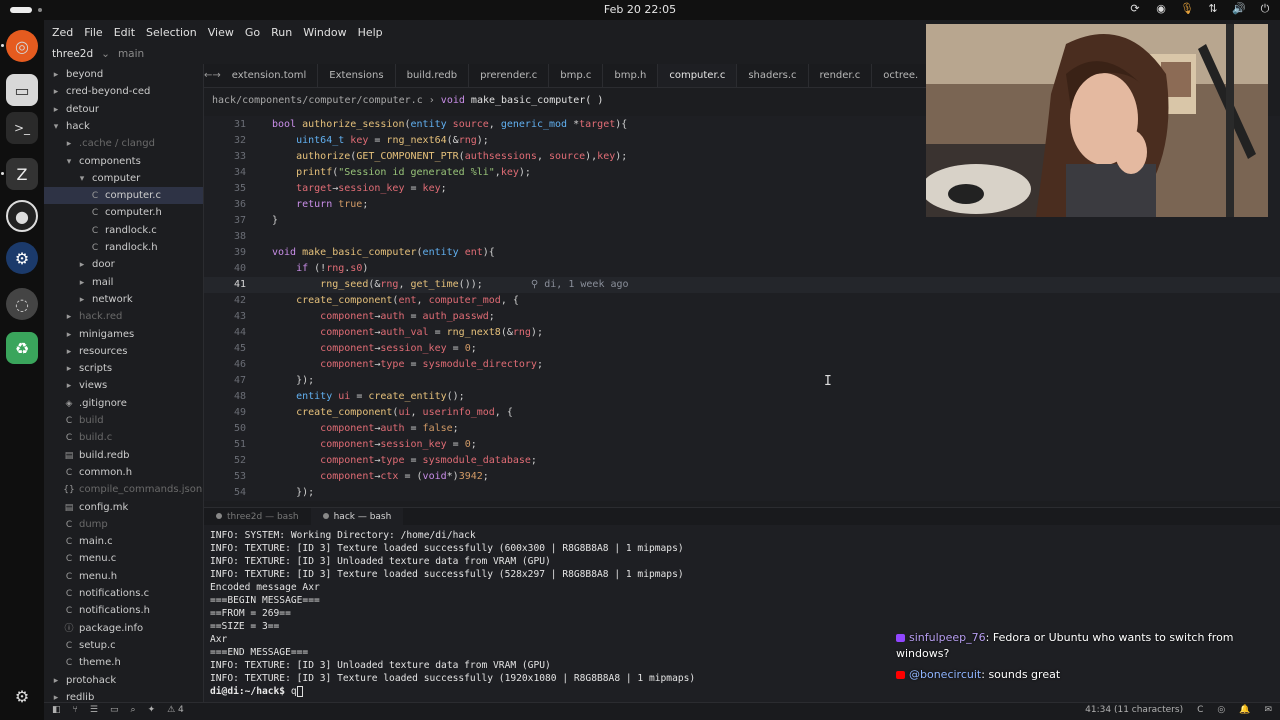 The width and height of the screenshot is (1280, 720). What do you see at coordinates (698, 75) in the screenshot?
I see `editor-tab: computer.c` at bounding box center [698, 75].